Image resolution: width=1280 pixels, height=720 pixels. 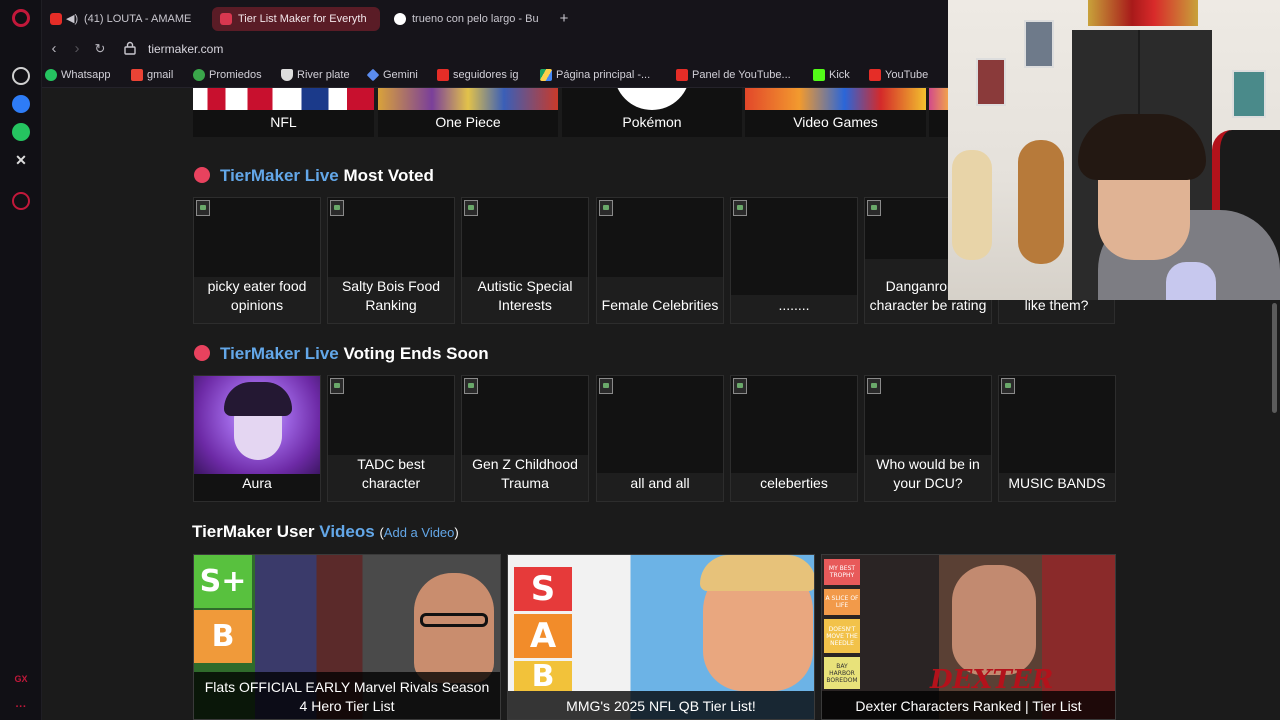 What do you see at coordinates (1274, 358) in the screenshot?
I see `page-scrollbar` at bounding box center [1274, 358].